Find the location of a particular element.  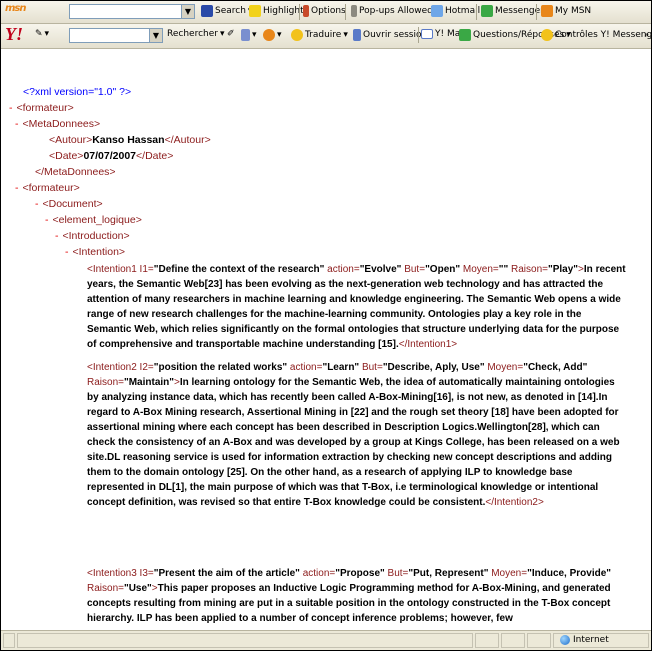

messenger-button: Messenger is located at coordinates (512, 11).